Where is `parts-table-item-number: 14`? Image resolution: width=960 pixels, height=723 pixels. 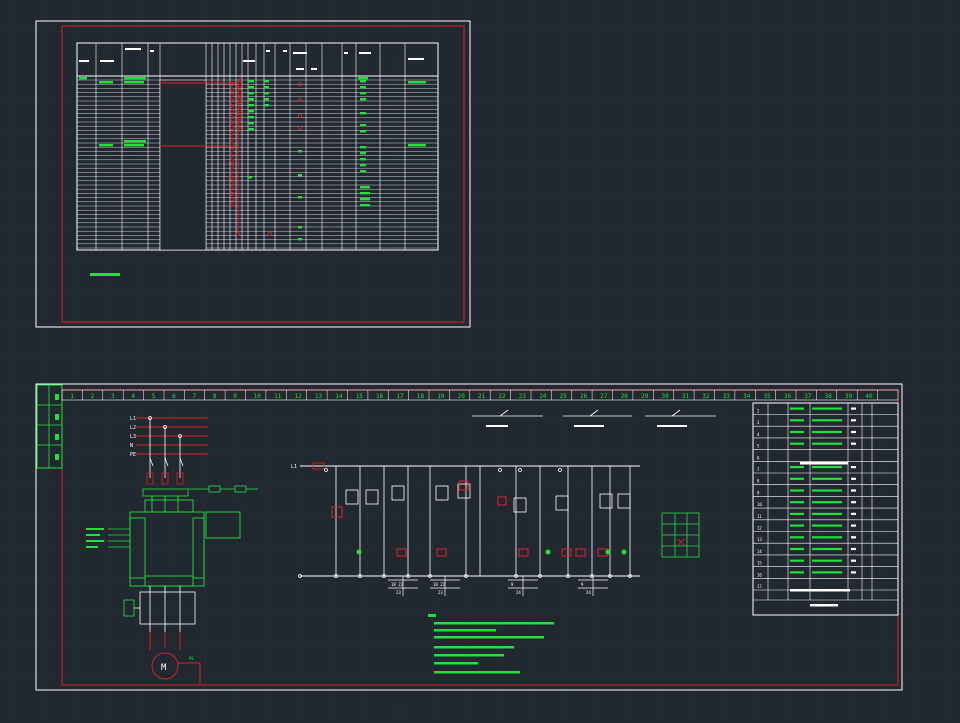 parts-table-item-number: 14 is located at coordinates (759, 551).